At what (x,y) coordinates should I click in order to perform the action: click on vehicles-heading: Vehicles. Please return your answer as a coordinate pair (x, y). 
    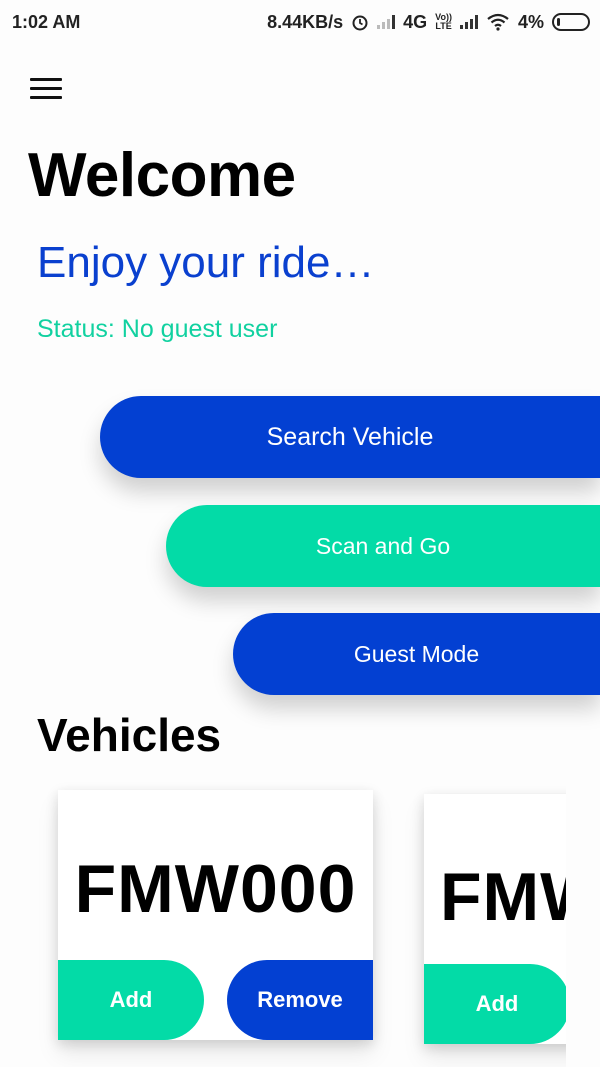
    Looking at the image, I should click on (129, 735).